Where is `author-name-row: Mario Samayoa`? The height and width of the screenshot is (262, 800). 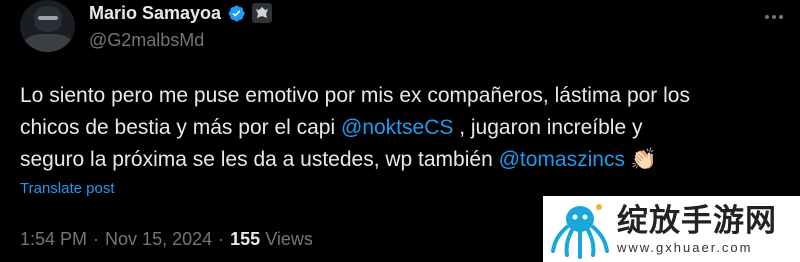 author-name-row: Mario Samayoa is located at coordinates (181, 13).